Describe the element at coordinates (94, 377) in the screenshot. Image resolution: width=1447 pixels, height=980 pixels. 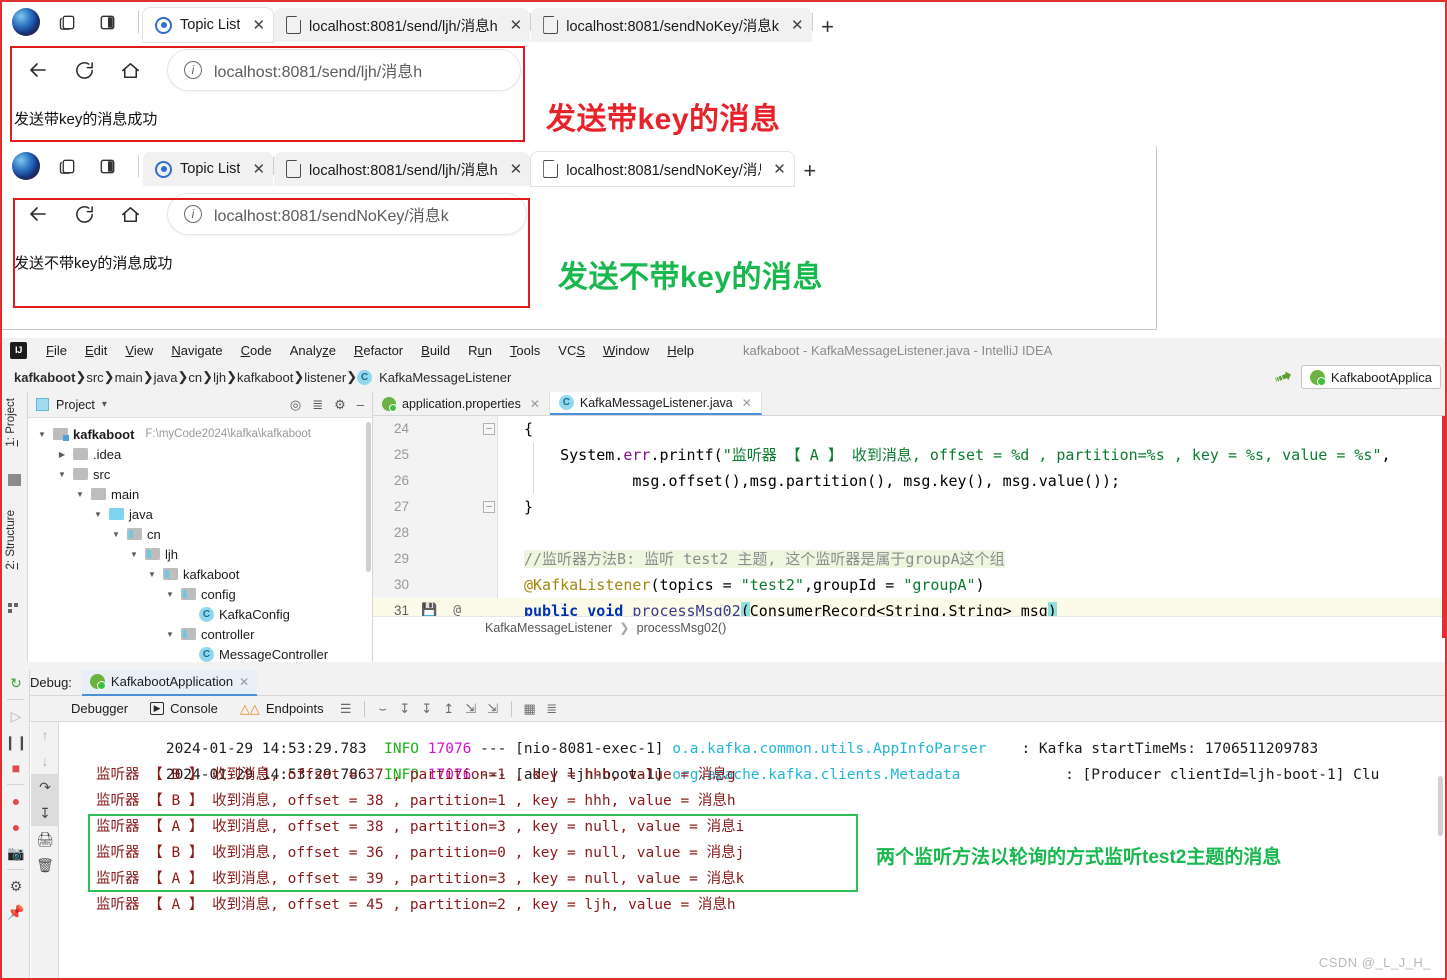
I see `breadcrumb-item-src: src` at that location.